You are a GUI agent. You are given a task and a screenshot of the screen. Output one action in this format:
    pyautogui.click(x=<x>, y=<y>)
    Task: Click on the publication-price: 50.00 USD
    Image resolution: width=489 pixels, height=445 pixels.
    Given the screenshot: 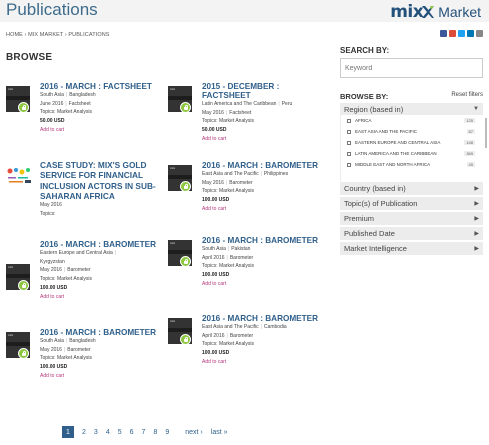 What is the action you would take?
    pyautogui.click(x=214, y=130)
    